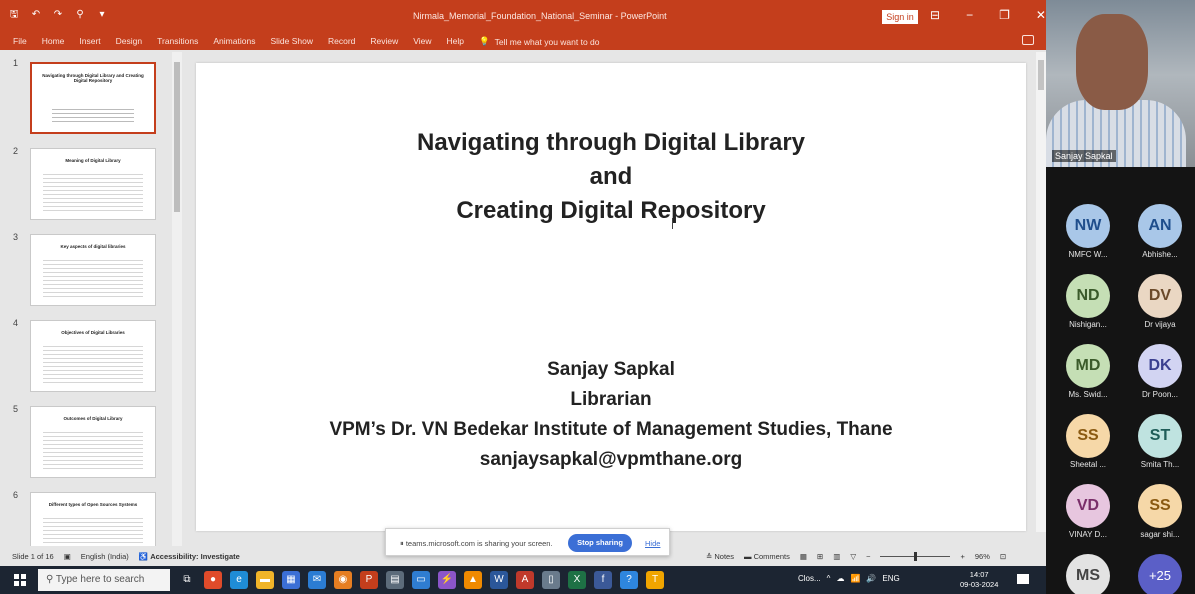 The height and width of the screenshot is (594, 1195). What do you see at coordinates (499, 580) in the screenshot?
I see `word-icon: W` at bounding box center [499, 580].